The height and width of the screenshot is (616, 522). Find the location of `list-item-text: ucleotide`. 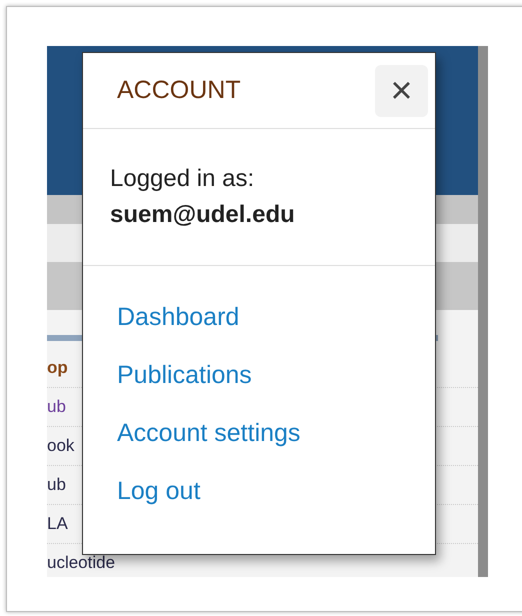

list-item-text: ucleotide is located at coordinates (81, 563).